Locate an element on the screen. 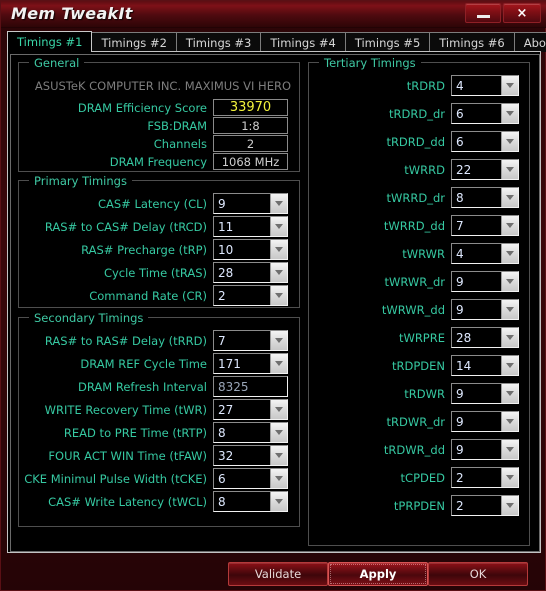 The image size is (546, 591). spinner-tertiary-14: 2 is located at coordinates (485, 477).